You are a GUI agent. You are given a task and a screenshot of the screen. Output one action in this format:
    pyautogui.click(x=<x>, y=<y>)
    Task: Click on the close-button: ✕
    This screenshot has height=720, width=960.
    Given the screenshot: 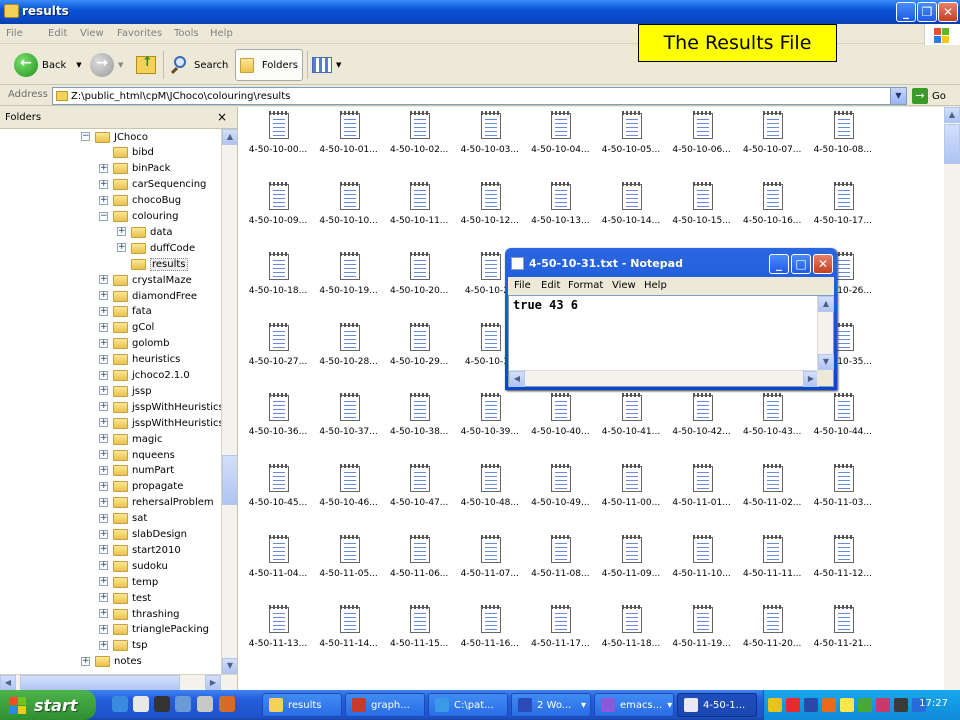 What is the action you would take?
    pyautogui.click(x=948, y=12)
    